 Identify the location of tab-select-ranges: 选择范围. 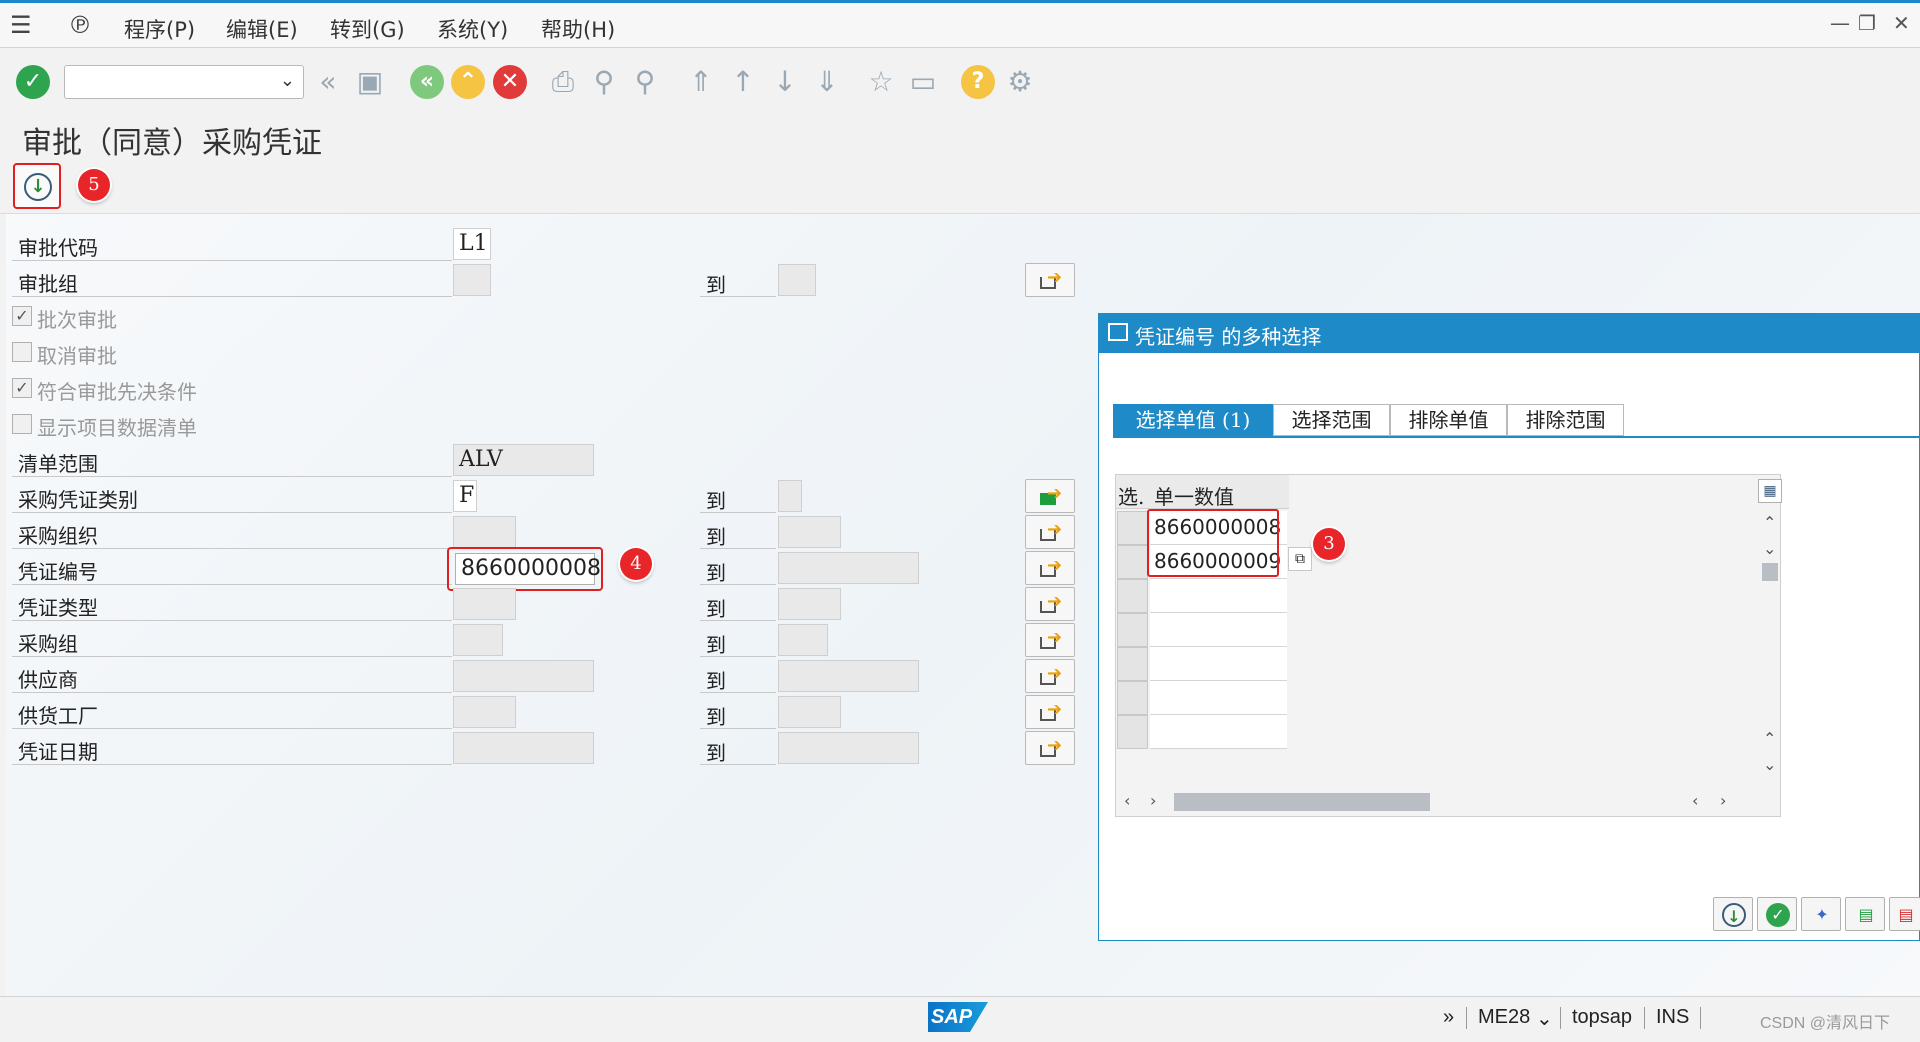
(1331, 420).